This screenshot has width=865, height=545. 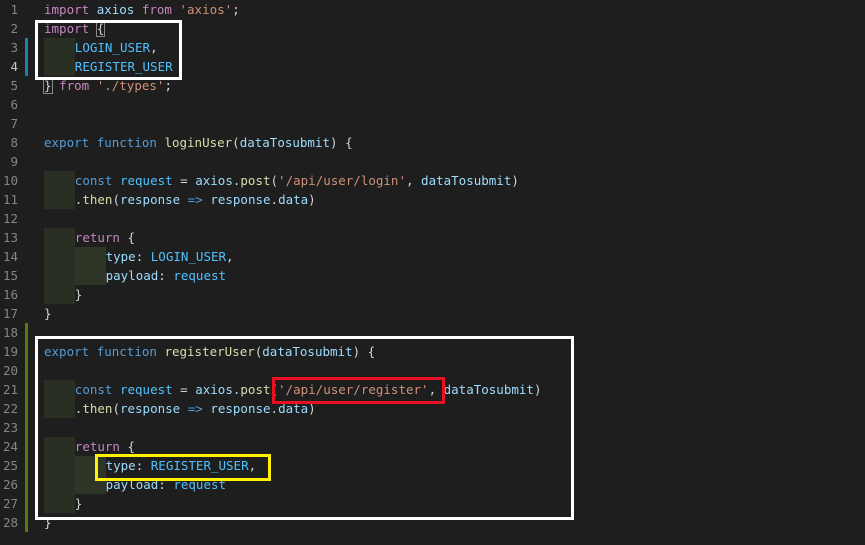 I want to click on code-line: 15 payload: request, so click(x=432, y=275).